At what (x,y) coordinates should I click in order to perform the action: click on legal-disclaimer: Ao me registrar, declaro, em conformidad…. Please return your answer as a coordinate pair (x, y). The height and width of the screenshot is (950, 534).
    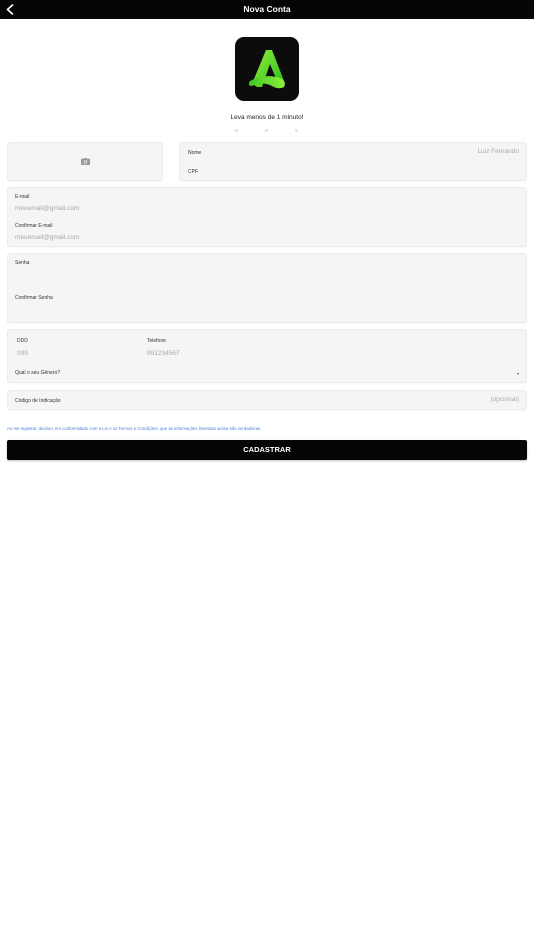
    Looking at the image, I should click on (134, 428).